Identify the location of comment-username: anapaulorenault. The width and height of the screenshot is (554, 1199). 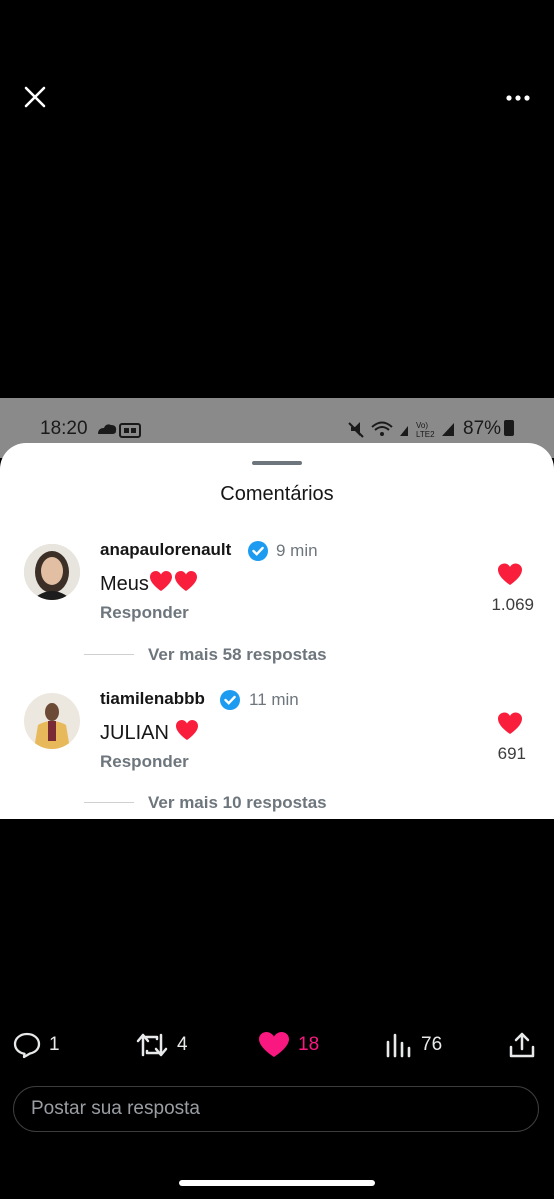
(165, 550).